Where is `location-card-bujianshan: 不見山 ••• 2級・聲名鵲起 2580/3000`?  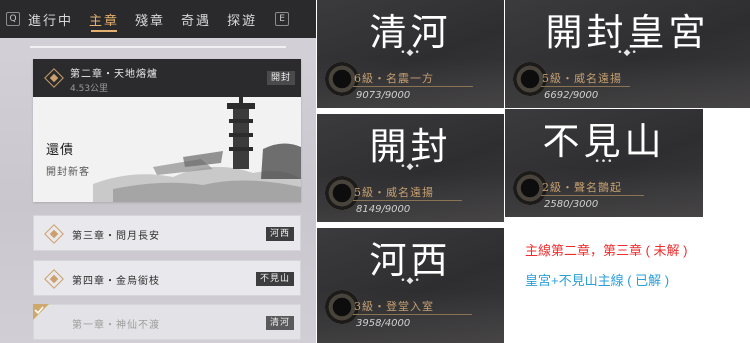
location-card-bujianshan: 不見山 ••• 2級・聲名鵲起 2580/3000 is located at coordinates (604, 163).